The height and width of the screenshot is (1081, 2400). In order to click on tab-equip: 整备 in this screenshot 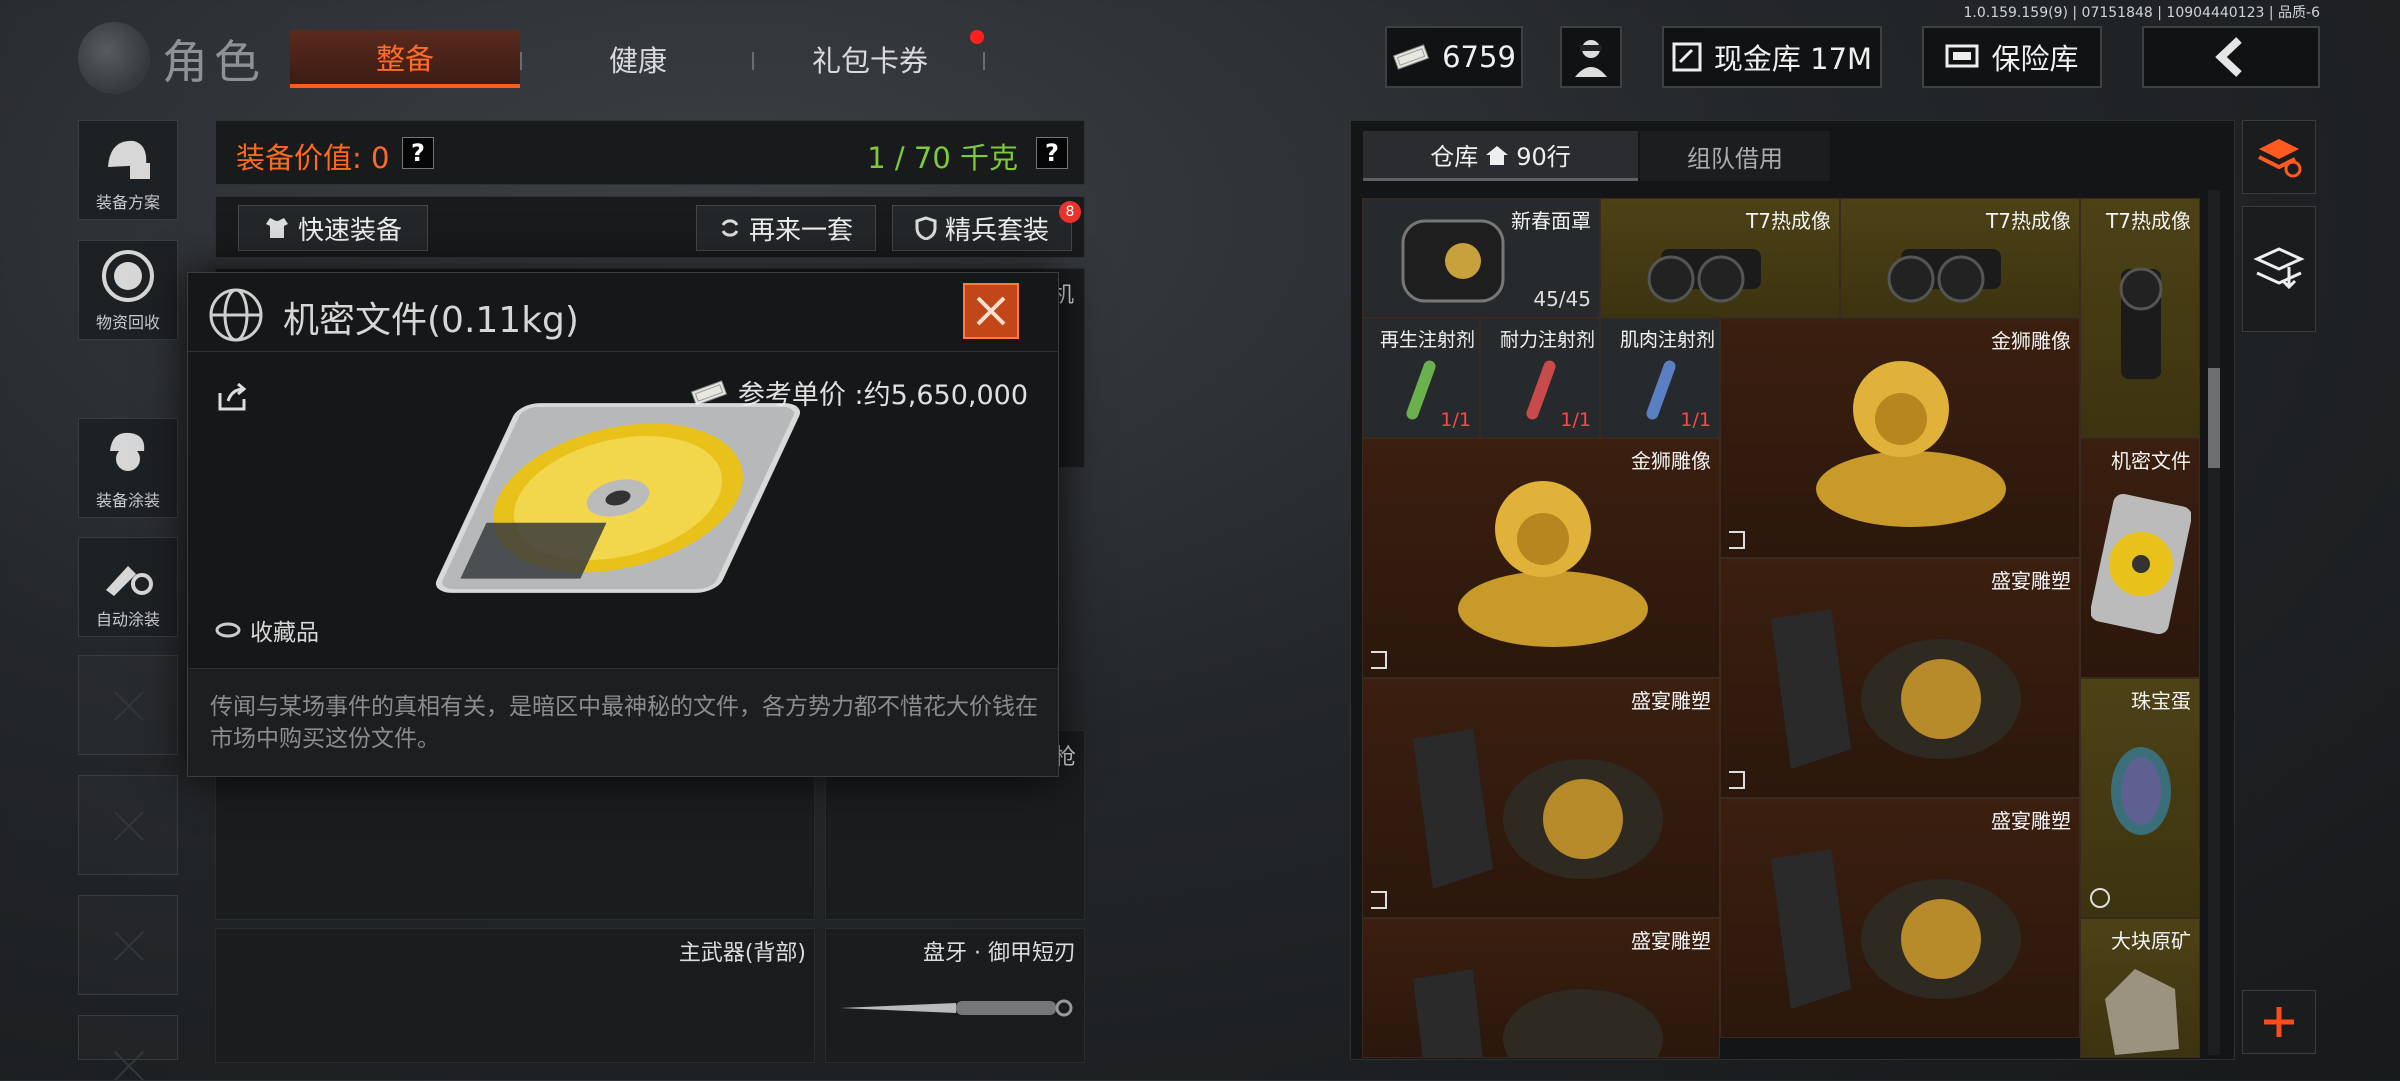, I will do `click(405, 59)`.